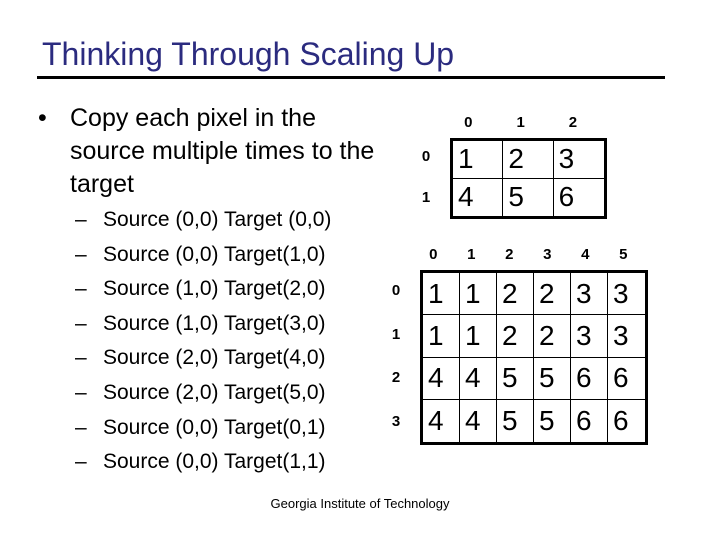  I want to click on column-label: 3, so click(547, 254).